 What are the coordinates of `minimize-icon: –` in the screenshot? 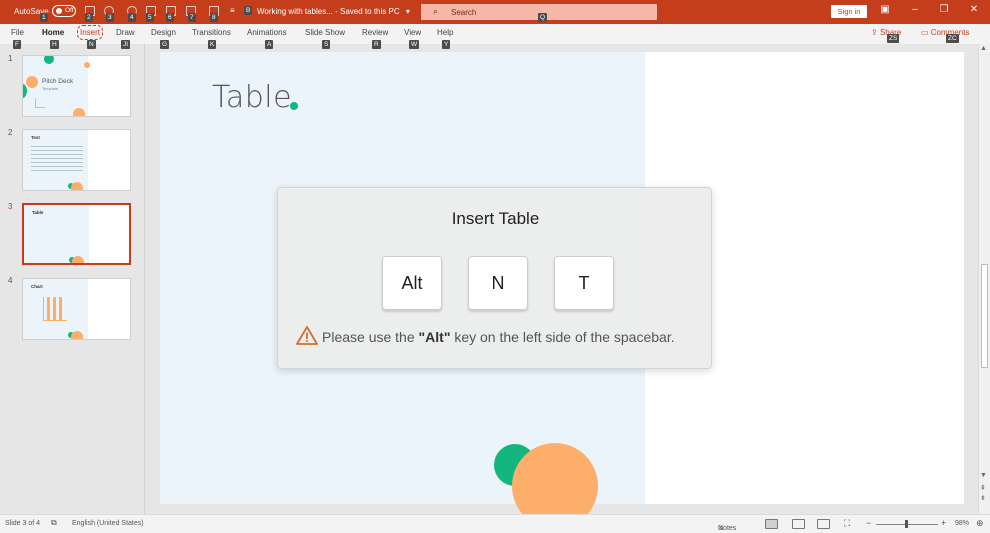 It's located at (915, 9).